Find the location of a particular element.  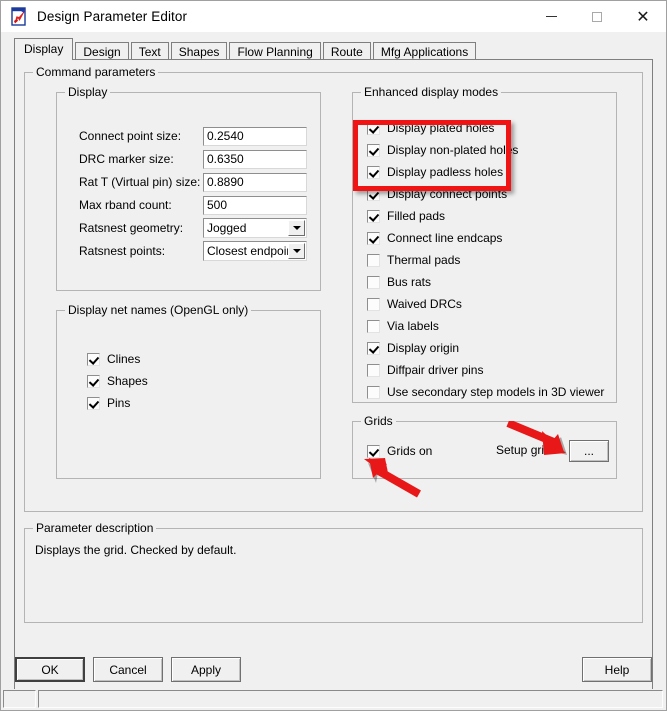

field-drc-marker-size: DRC marker size: is located at coordinates (199, 159).